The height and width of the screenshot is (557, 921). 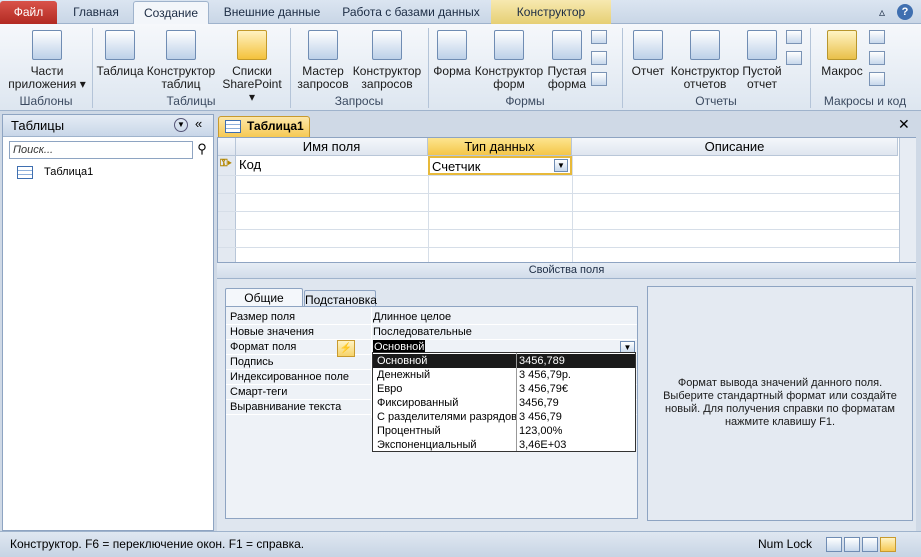 I want to click on report-label: Отчет, so click(x=648, y=71).